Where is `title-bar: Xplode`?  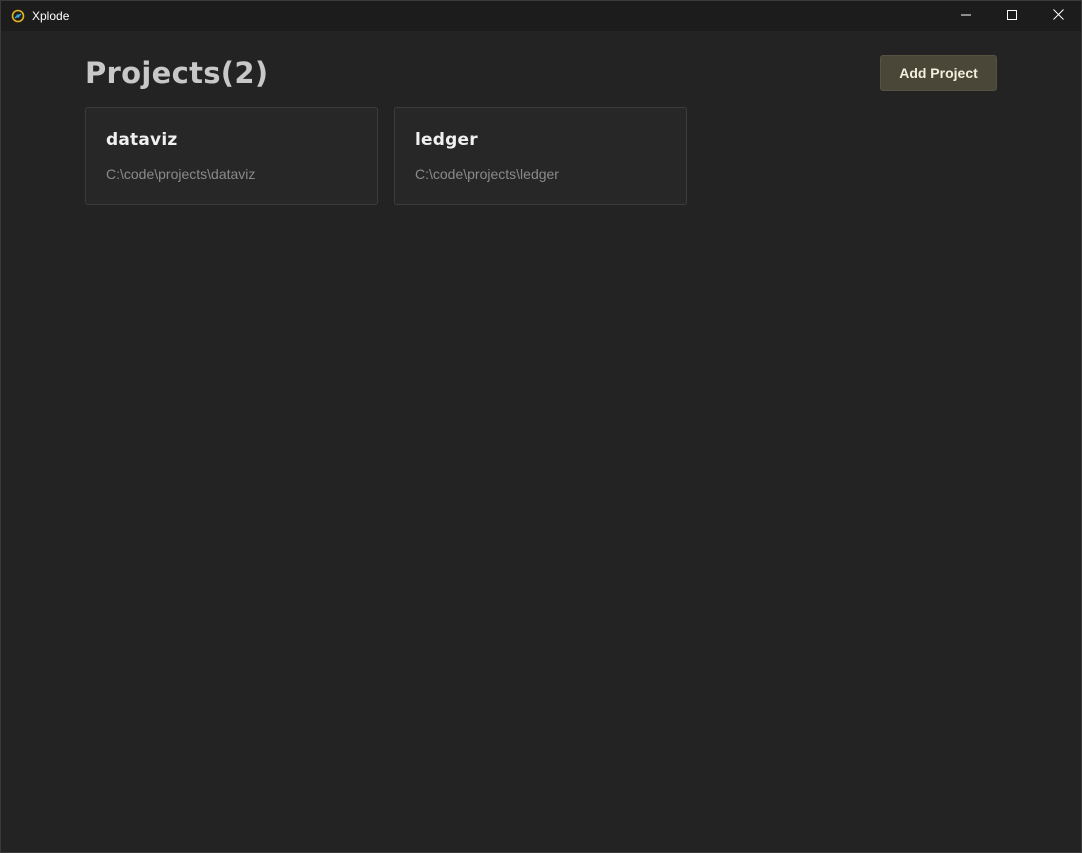
title-bar: Xplode is located at coordinates (541, 16).